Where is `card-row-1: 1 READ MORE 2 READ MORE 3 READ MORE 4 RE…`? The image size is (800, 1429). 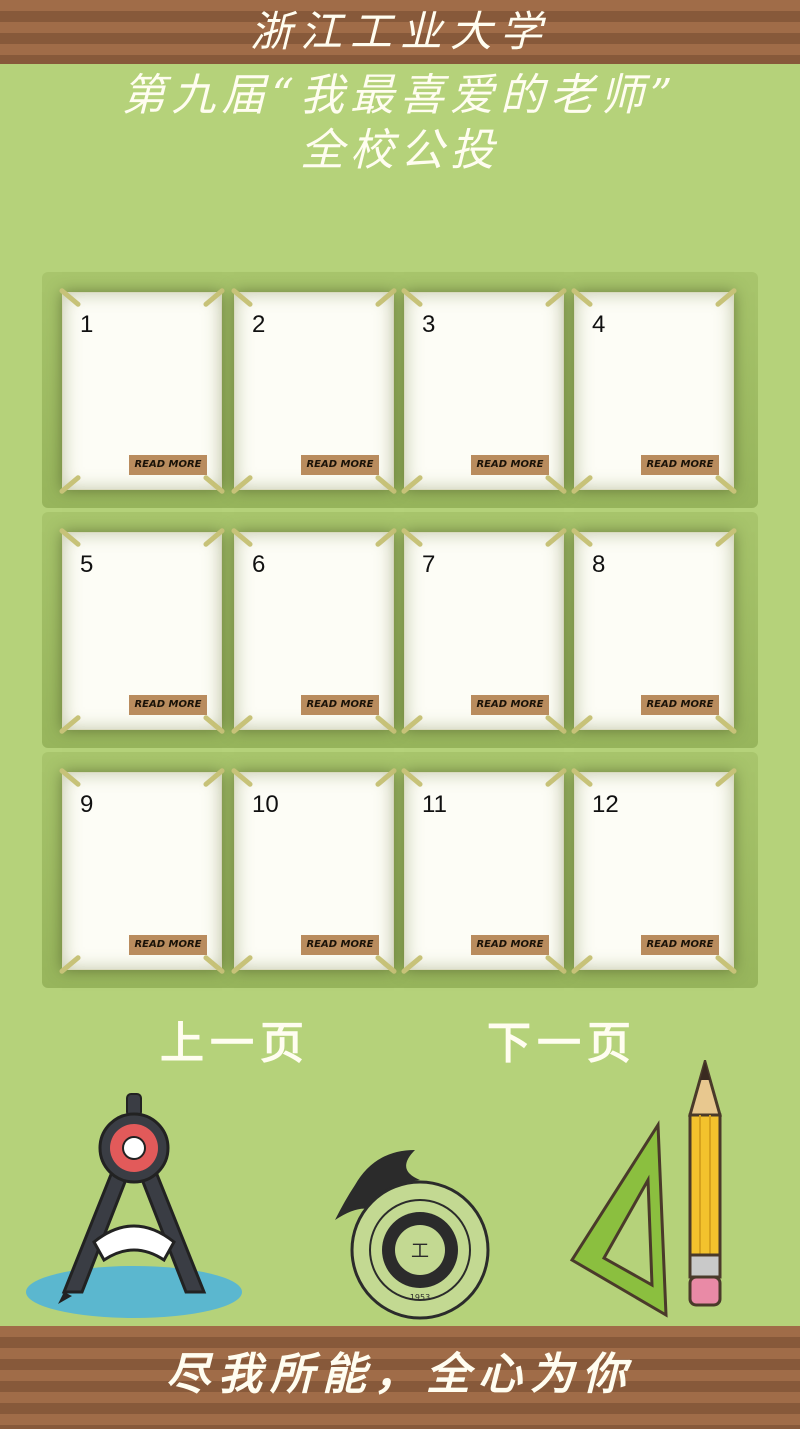
card-row-1: 1 READ MORE 2 READ MORE 3 READ MORE 4 RE… is located at coordinates (400, 390).